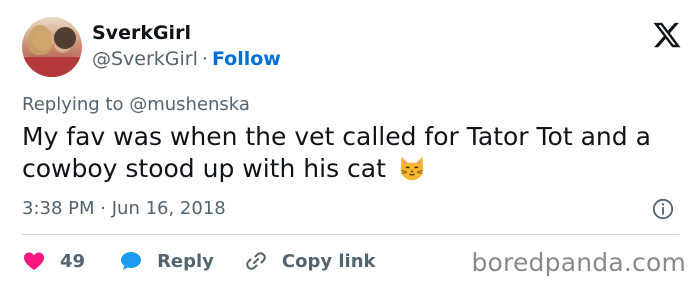 The width and height of the screenshot is (700, 287). Describe the element at coordinates (73, 261) in the screenshot. I see `like-count: 49` at that location.